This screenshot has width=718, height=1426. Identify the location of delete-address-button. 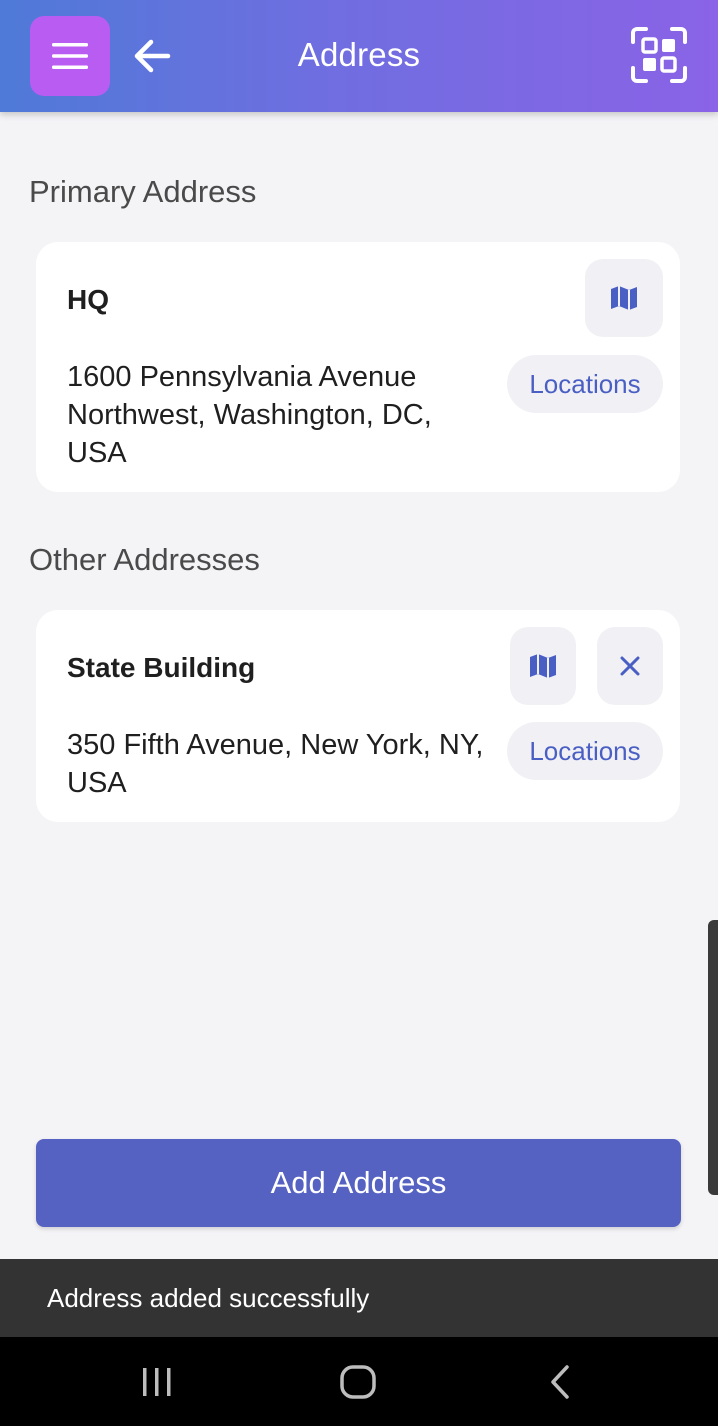
(630, 666).